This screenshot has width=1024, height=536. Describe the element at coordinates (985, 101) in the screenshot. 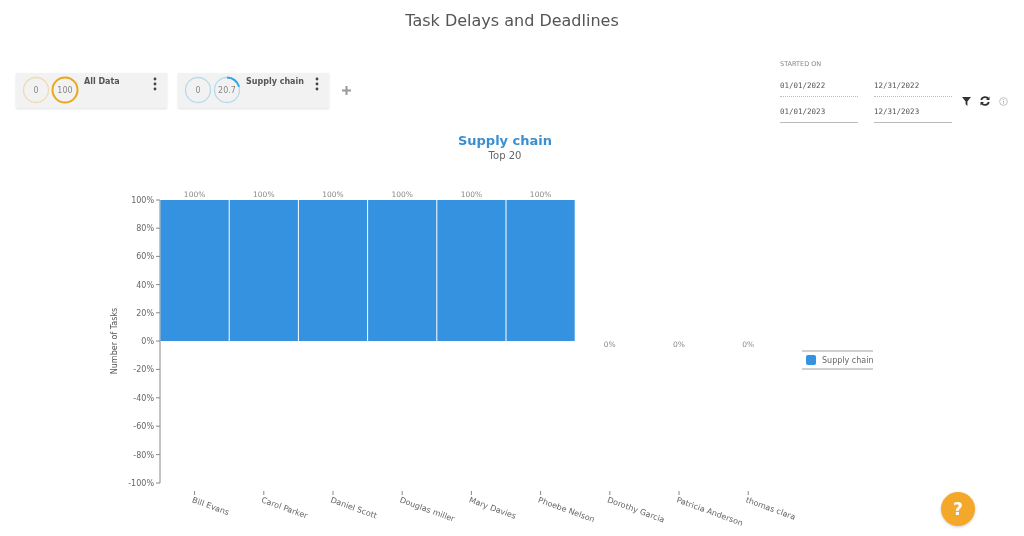

I see `refresh-icon` at that location.